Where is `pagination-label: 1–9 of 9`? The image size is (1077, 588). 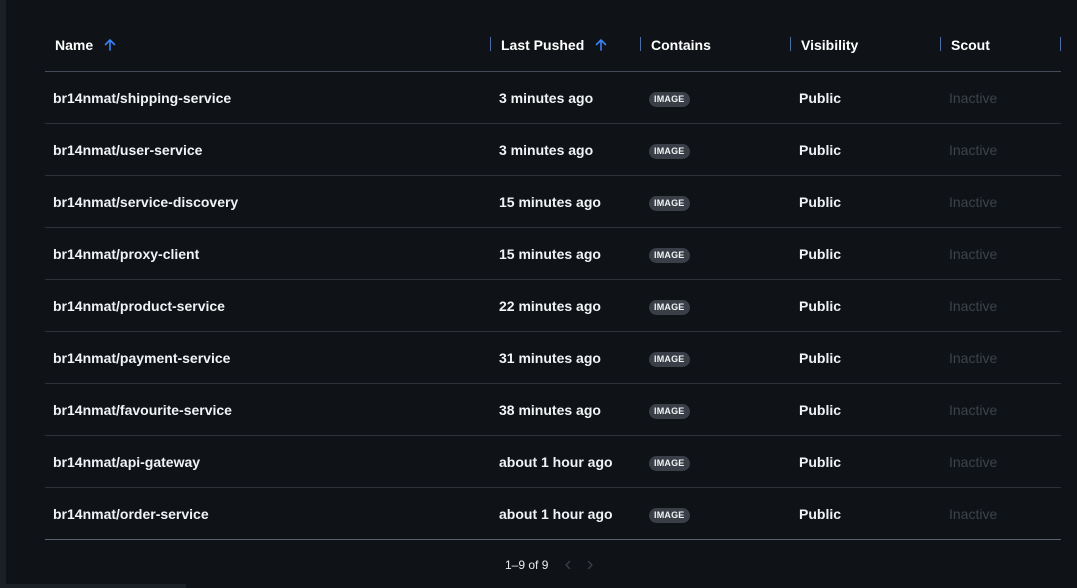
pagination-label: 1–9 of 9 is located at coordinates (527, 565).